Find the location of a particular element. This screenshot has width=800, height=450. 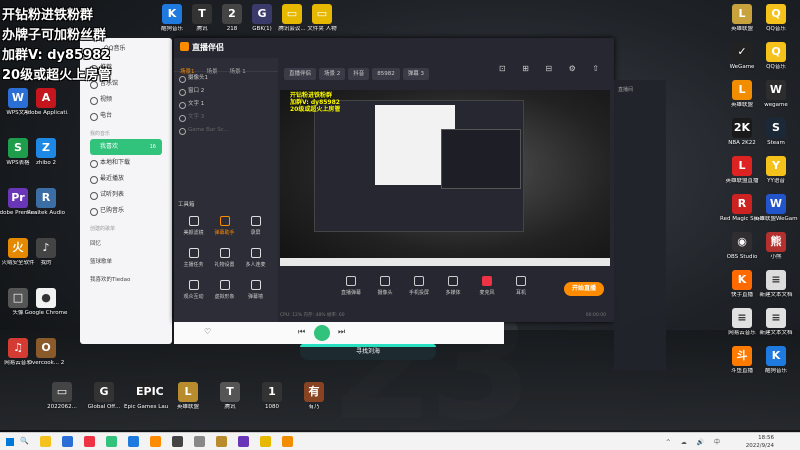

desktop-icon-left-7: ♪ 我的 is located at coordinates (46, 258).